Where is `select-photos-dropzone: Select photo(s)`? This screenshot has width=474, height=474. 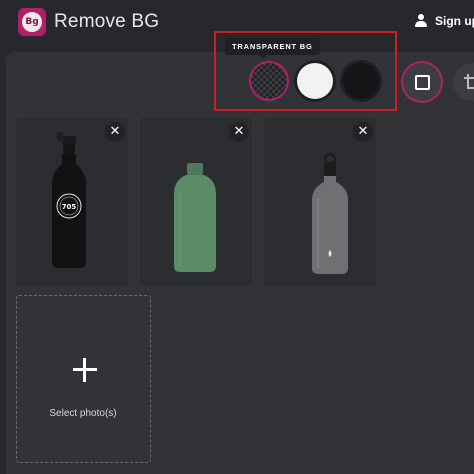 select-photos-dropzone: Select photo(s) is located at coordinates (83, 379).